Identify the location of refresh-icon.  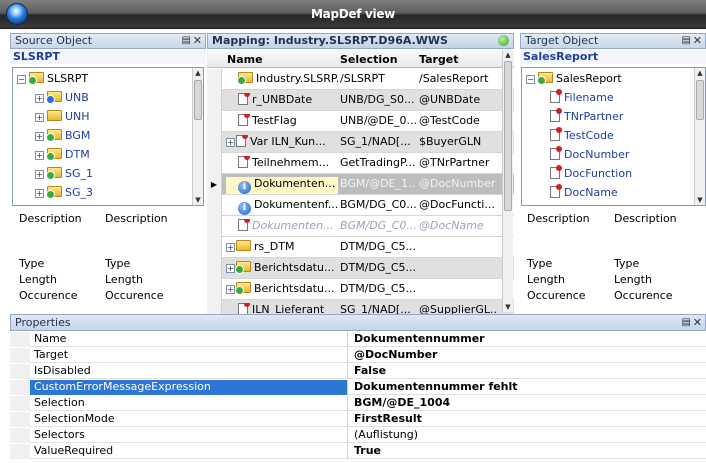
(503, 40).